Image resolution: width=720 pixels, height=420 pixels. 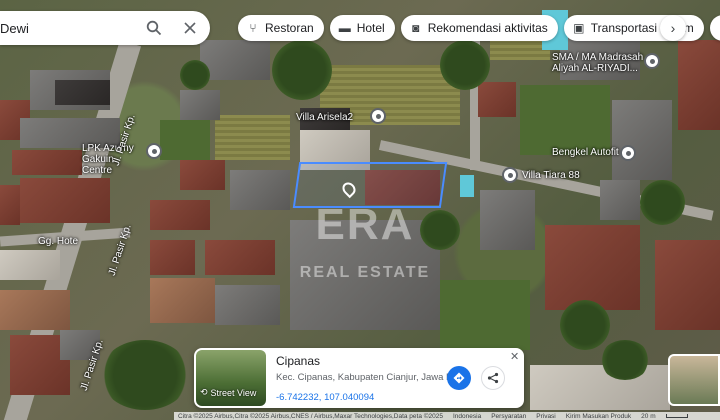 What do you see at coordinates (467, 186) in the screenshot?
I see `pool` at bounding box center [467, 186].